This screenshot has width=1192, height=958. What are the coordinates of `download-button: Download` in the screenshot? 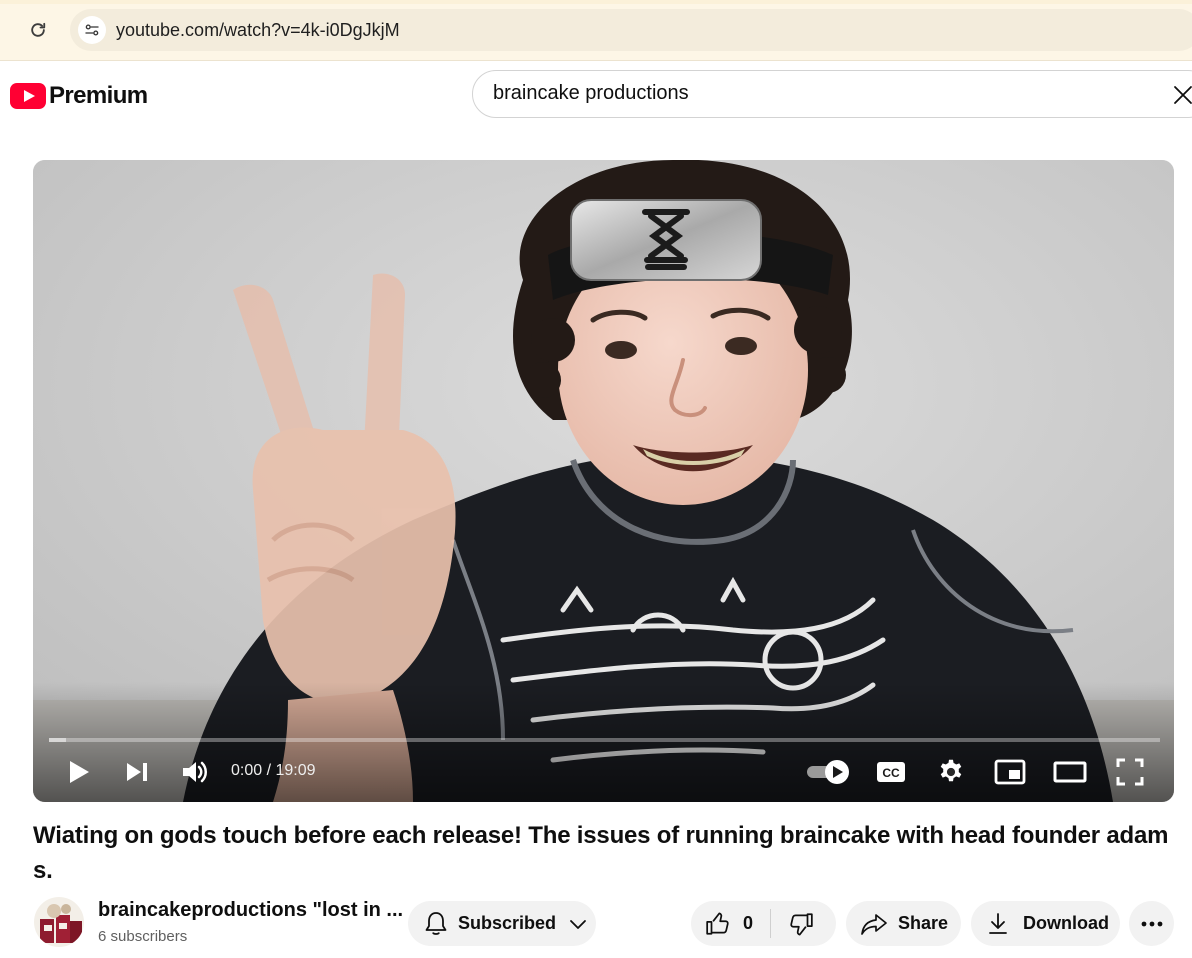 It's located at (1045, 923).